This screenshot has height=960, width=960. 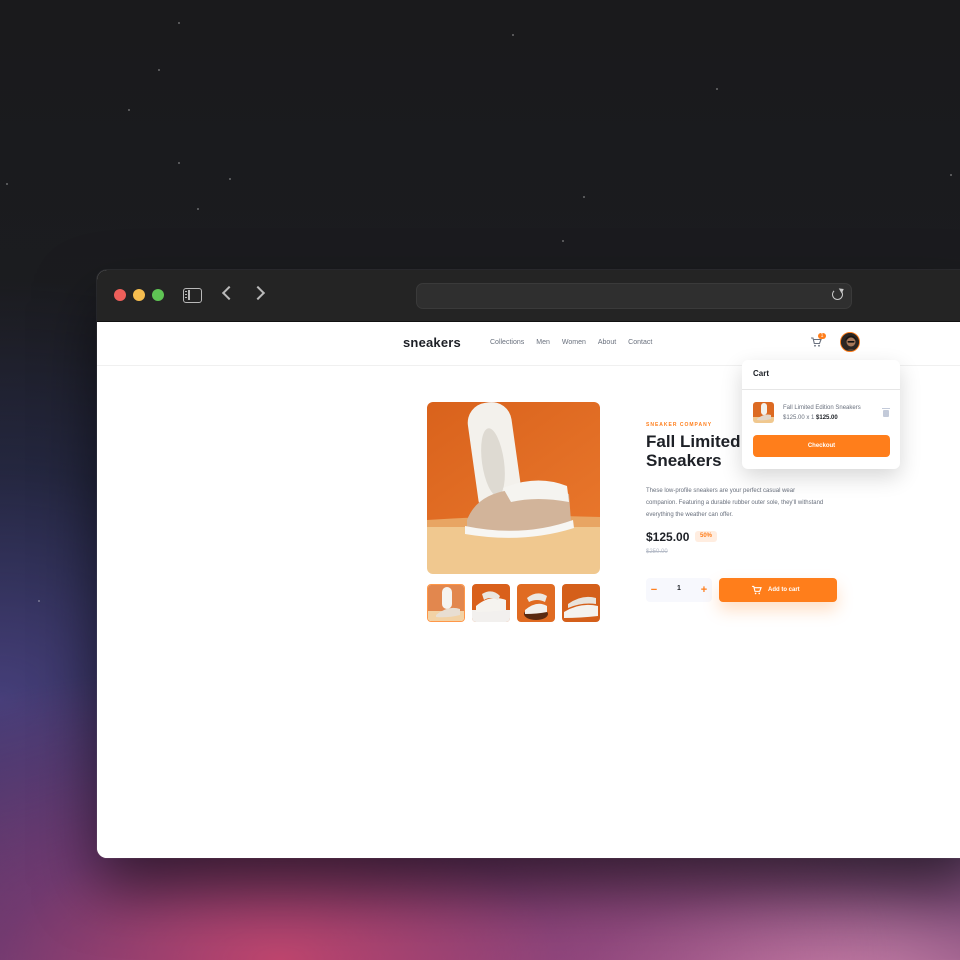 I want to click on add-to-cart-button: Add to cart, so click(x=778, y=590).